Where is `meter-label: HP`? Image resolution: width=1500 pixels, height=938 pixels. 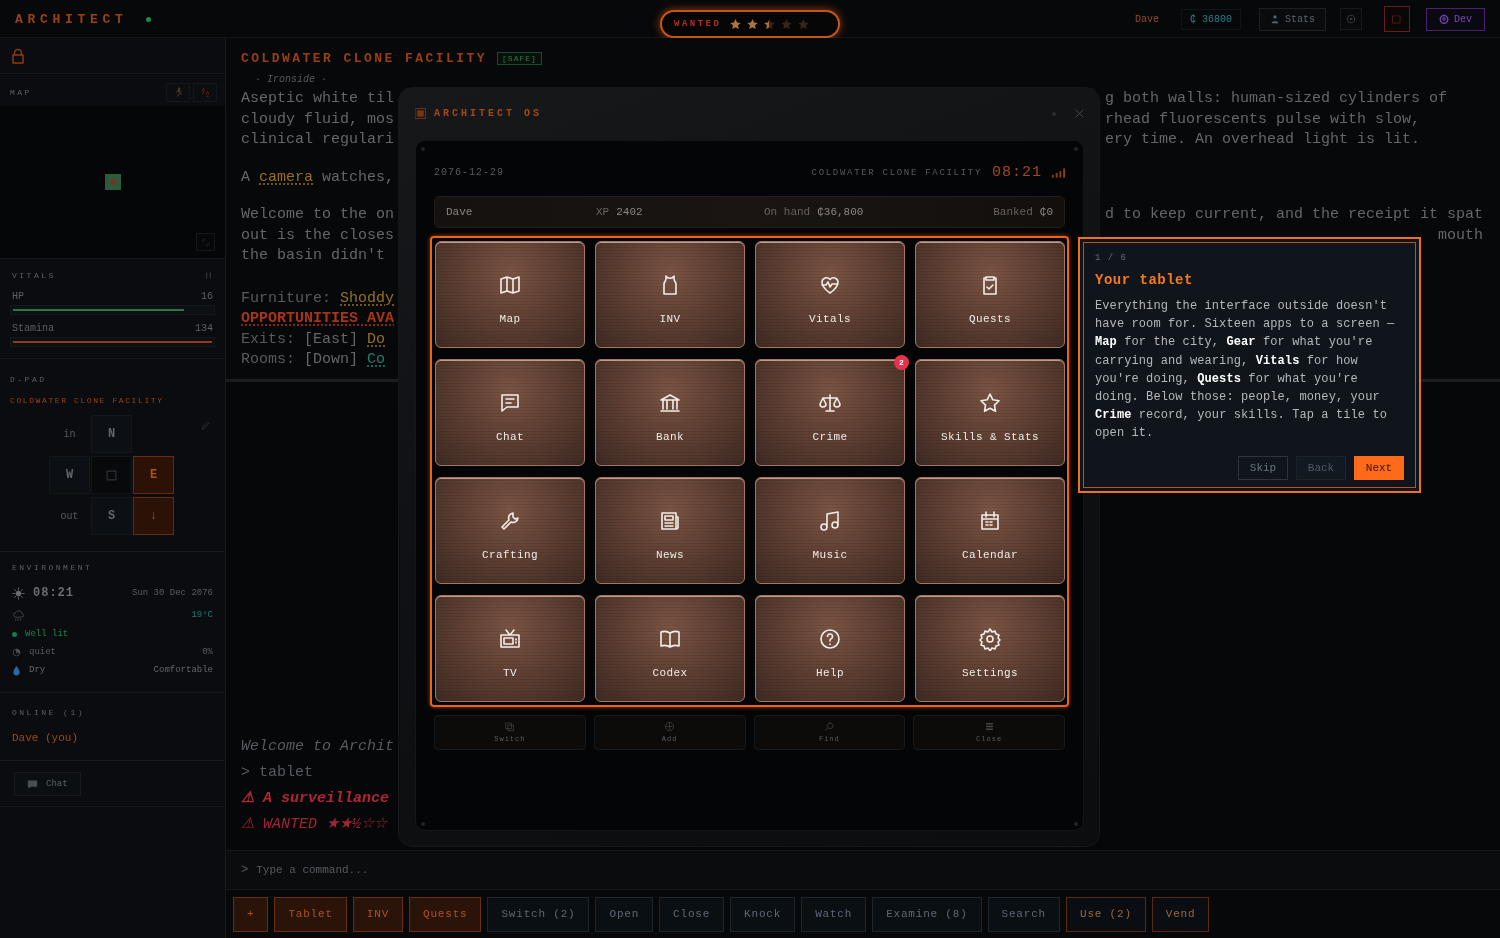
meter-label: HP is located at coordinates (18, 297).